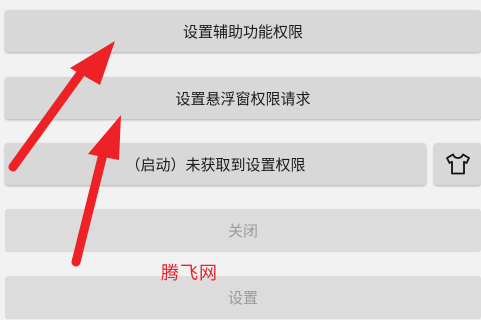  I want to click on settings-button-label: 设置, so click(242, 297).